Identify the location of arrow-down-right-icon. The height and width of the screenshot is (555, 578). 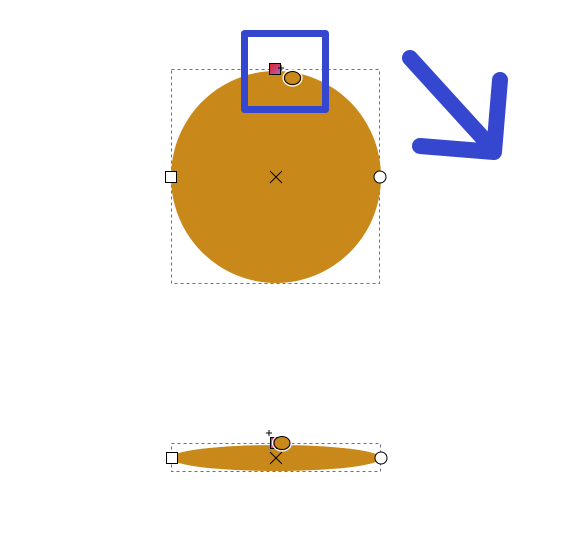
(455, 105).